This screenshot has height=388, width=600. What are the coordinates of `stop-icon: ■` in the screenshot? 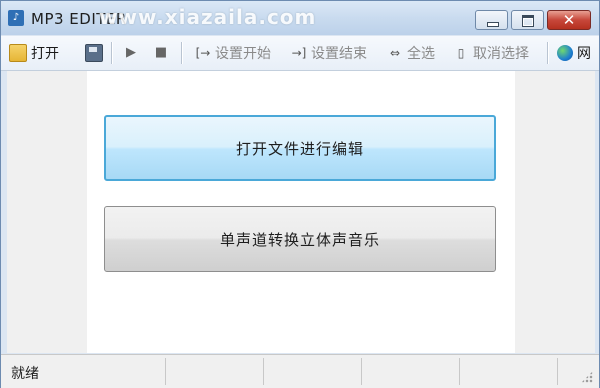 It's located at (161, 52).